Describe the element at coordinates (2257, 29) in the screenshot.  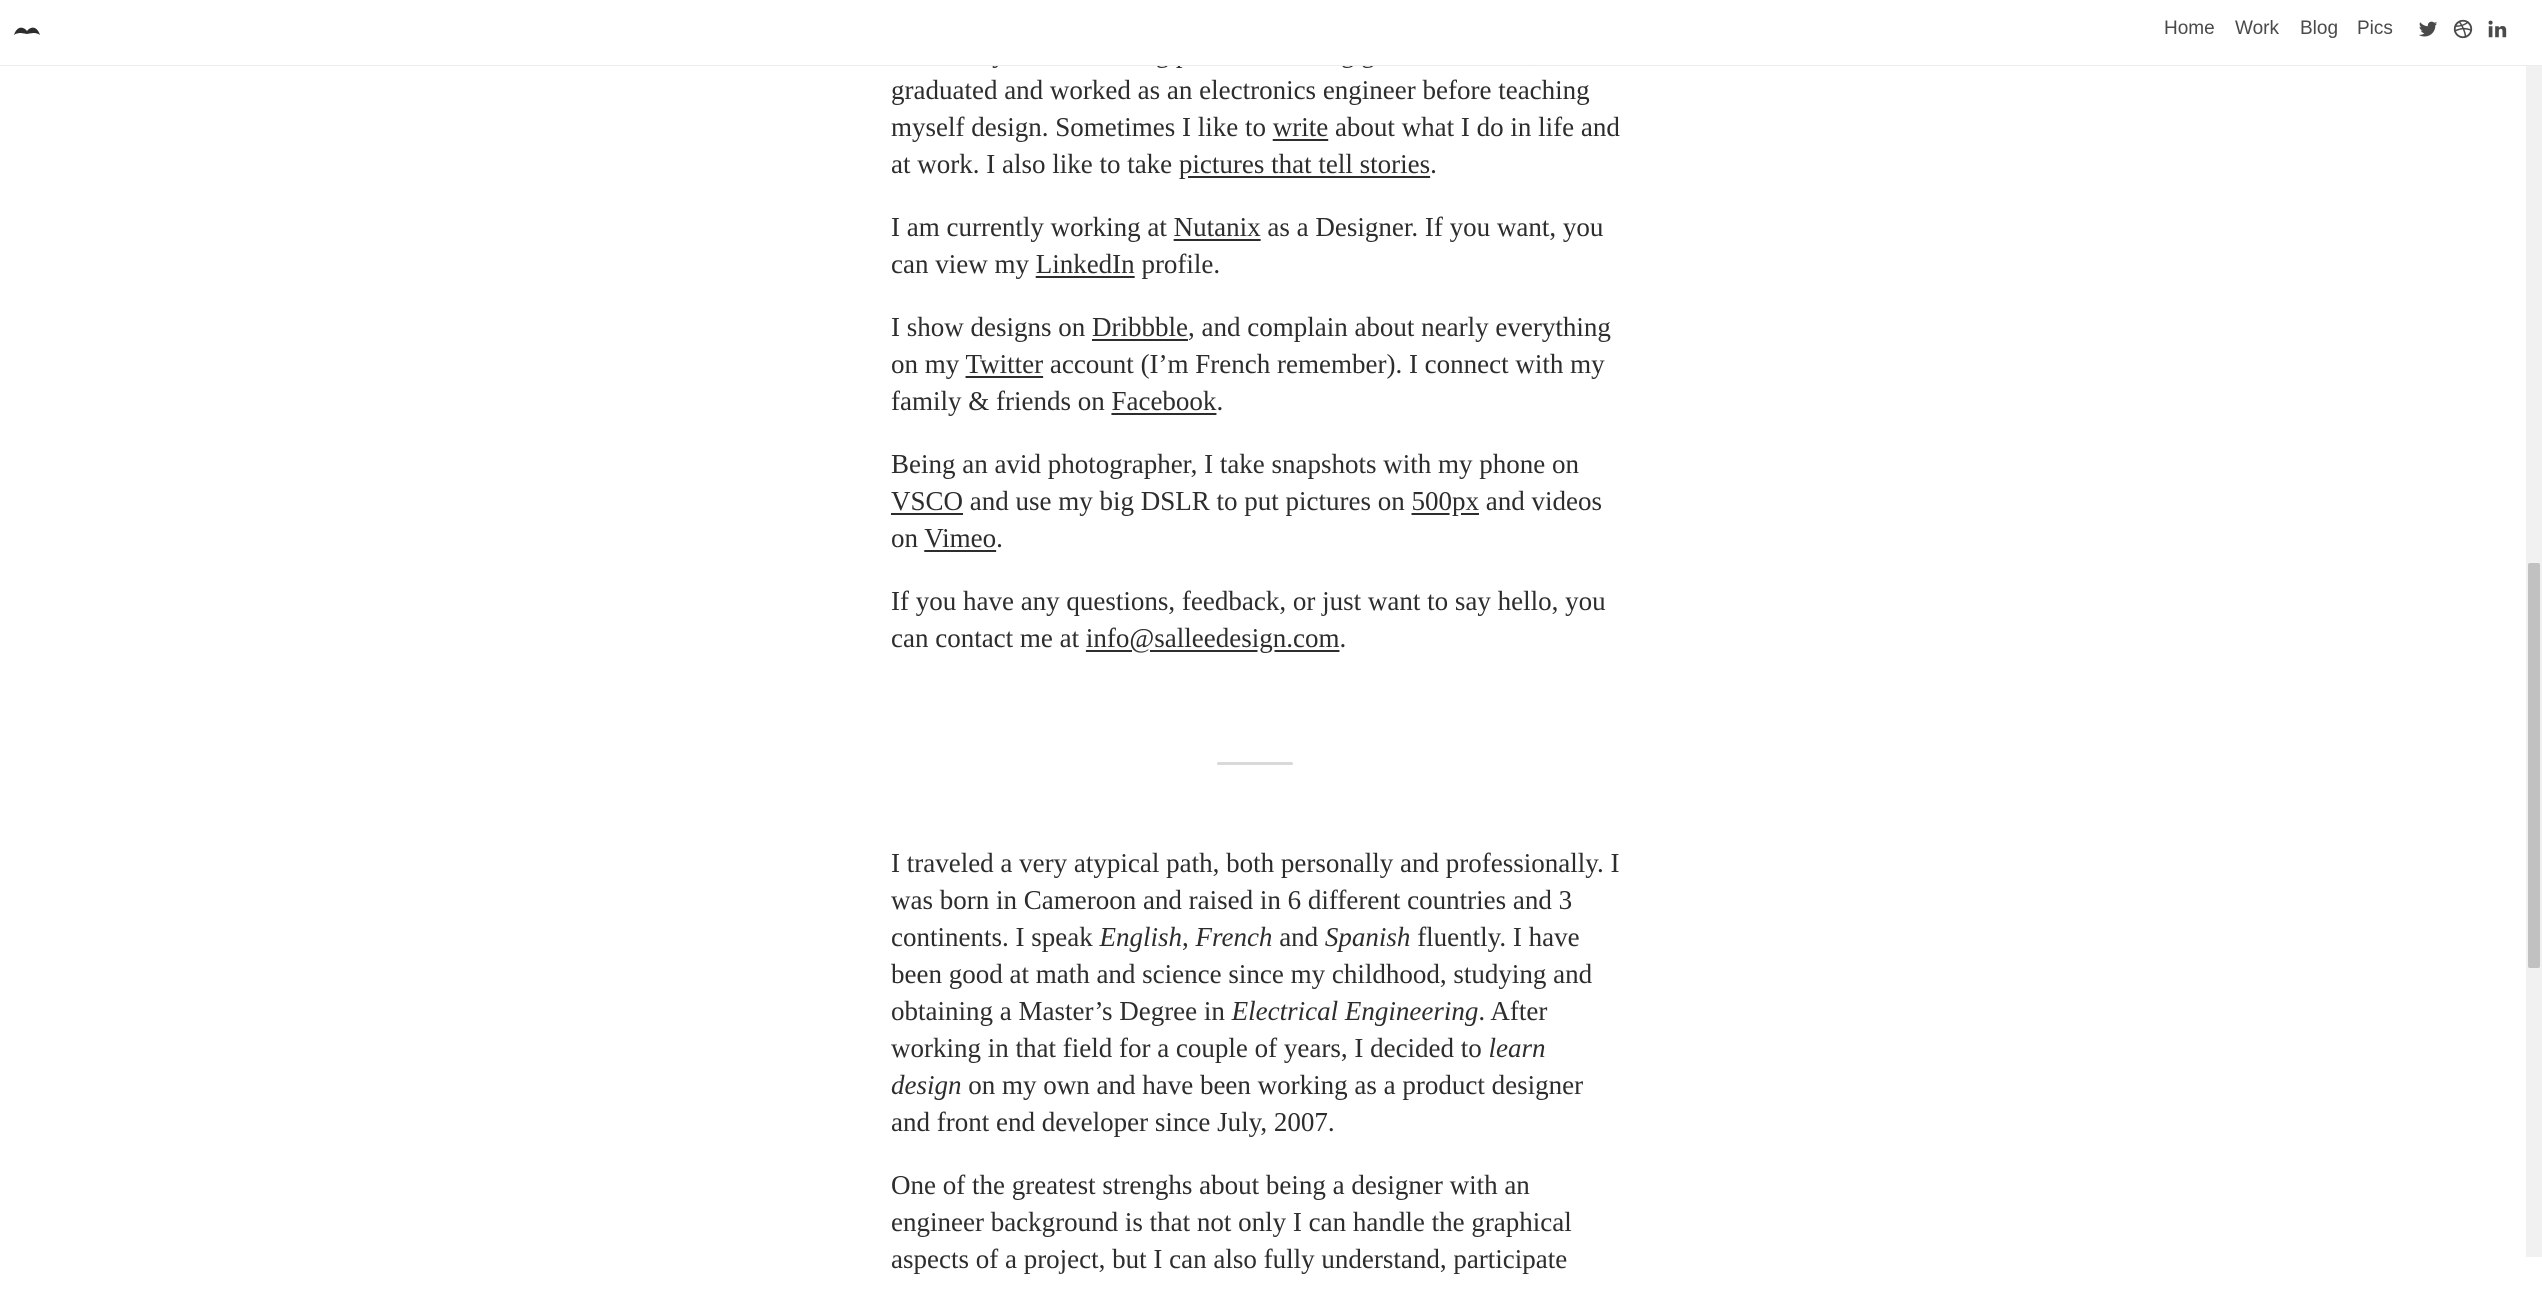
I see `nav-work-link: Work` at that location.